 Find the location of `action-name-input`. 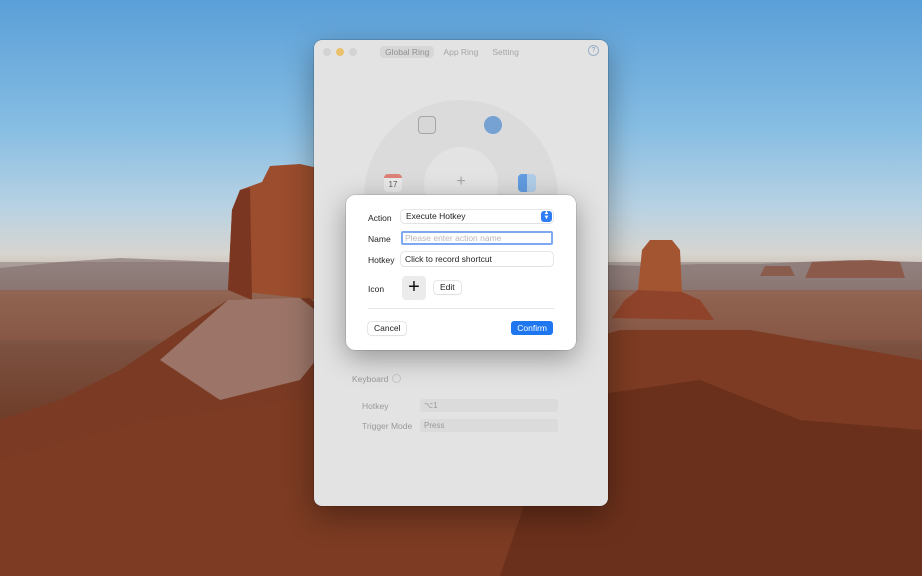

action-name-input is located at coordinates (477, 238).